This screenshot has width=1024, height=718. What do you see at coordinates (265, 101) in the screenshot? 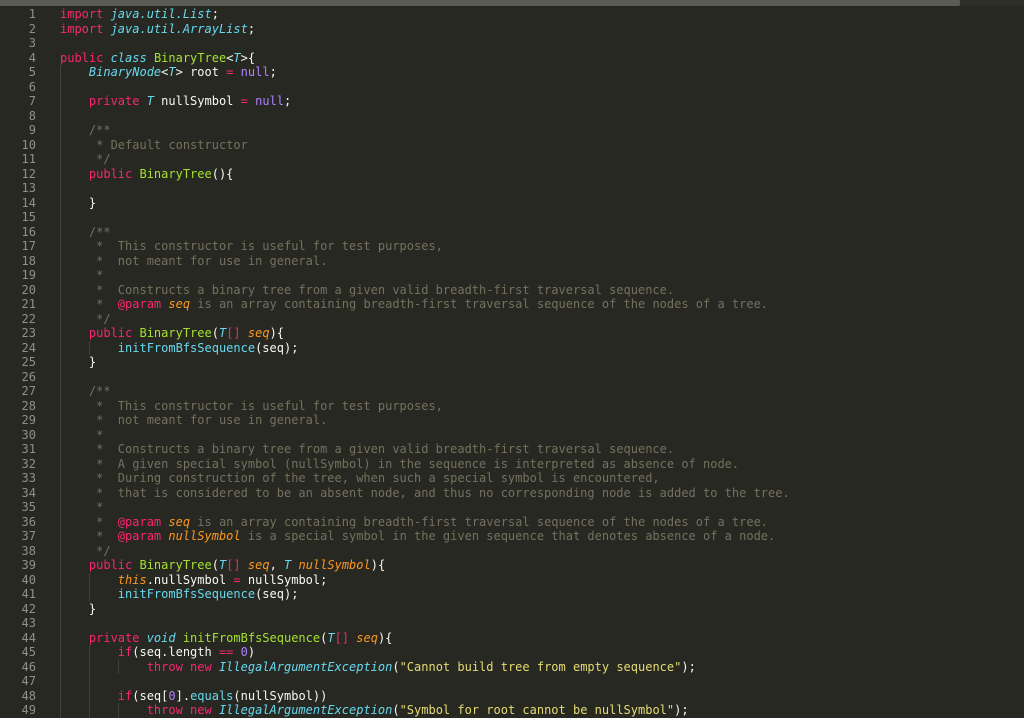
I see `code-token: null` at bounding box center [265, 101].